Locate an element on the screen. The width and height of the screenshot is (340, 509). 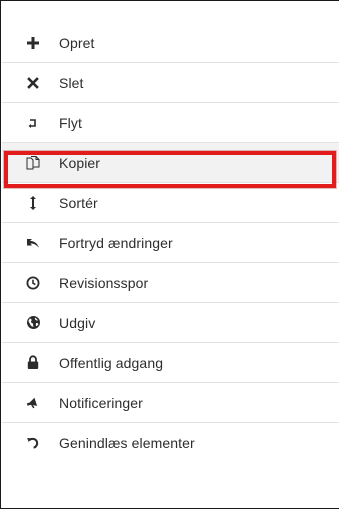
menu-item-label: Fortryd ændringer is located at coordinates (116, 242).